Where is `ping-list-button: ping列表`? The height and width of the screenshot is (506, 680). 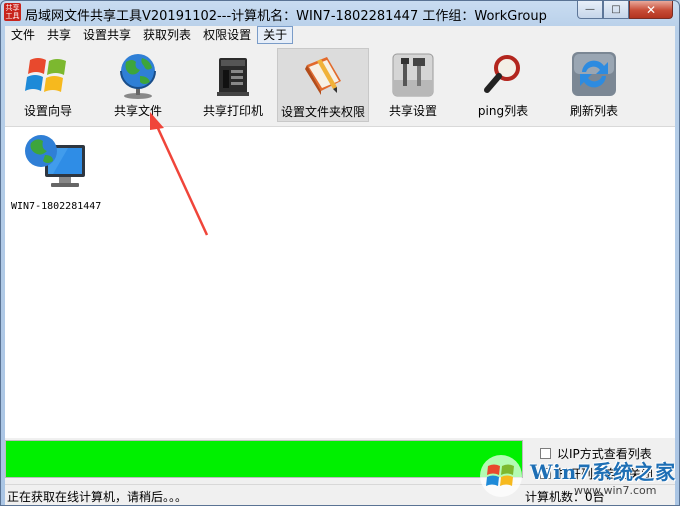 ping-list-button: ping列表 is located at coordinates (503, 85).